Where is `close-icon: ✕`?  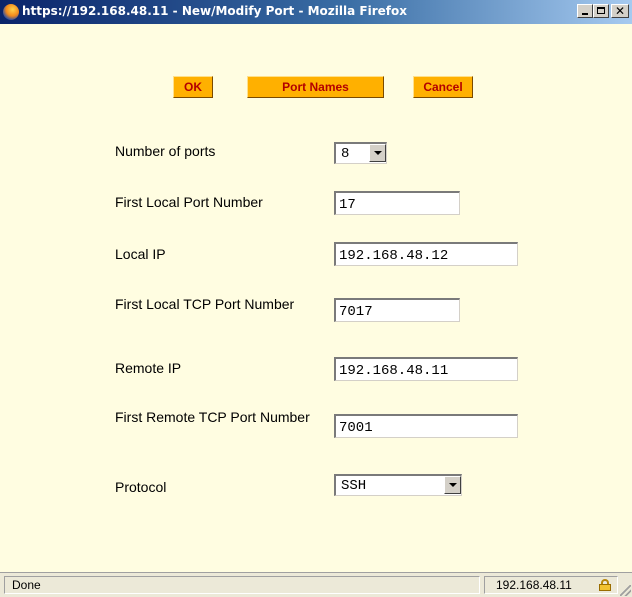 close-icon: ✕ is located at coordinates (620, 11).